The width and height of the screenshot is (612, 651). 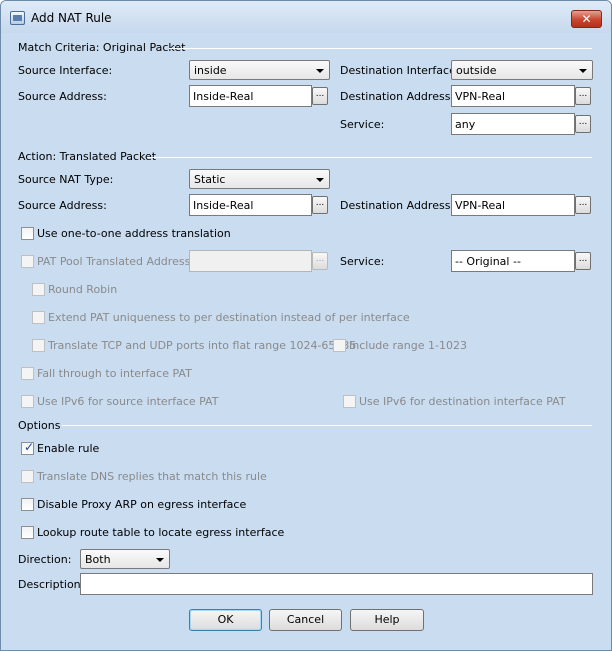 What do you see at coordinates (339, 345) in the screenshot?
I see `include-range-checkbox` at bounding box center [339, 345].